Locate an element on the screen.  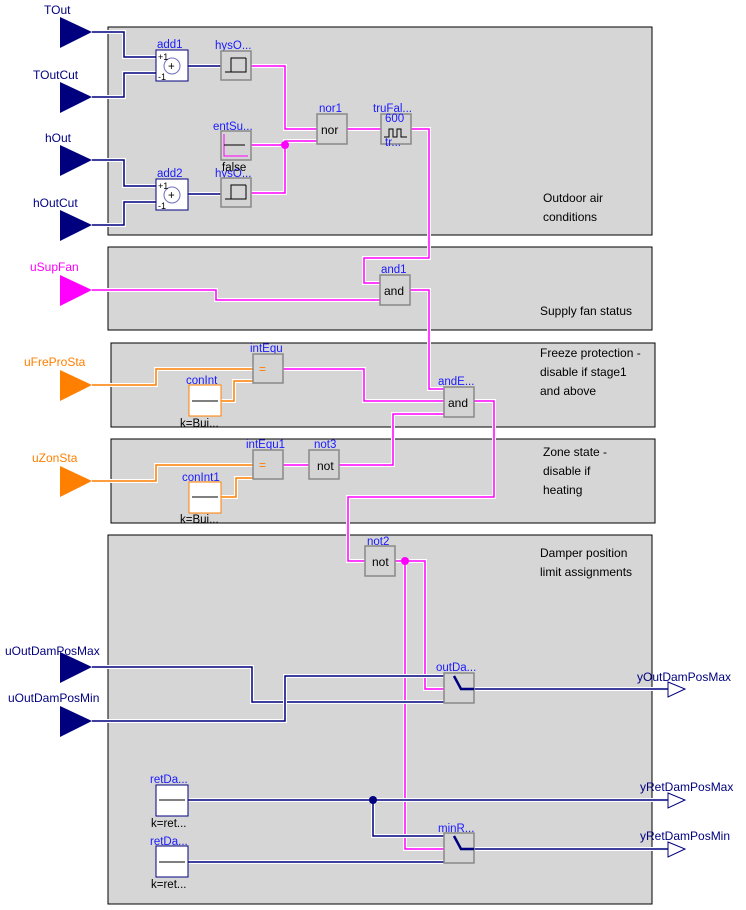
input-uZonSta-label: uZonSta is located at coordinates (55, 458).